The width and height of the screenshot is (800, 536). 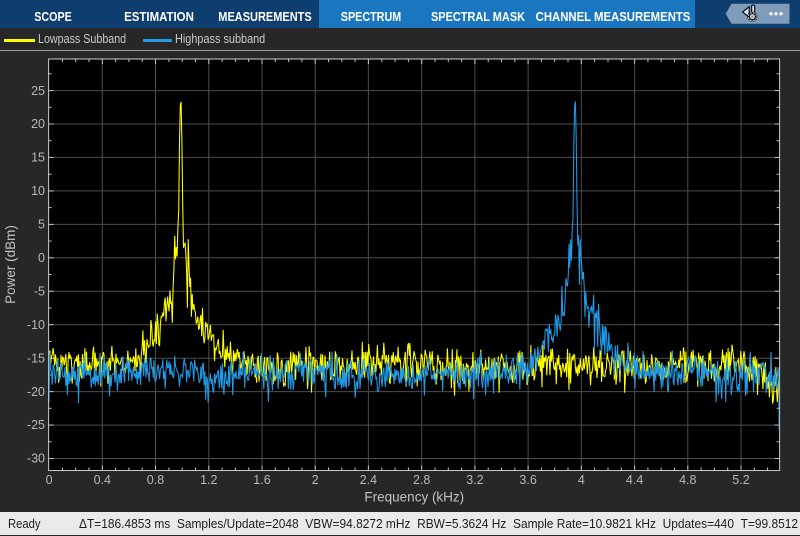 What do you see at coordinates (41, 225) in the screenshot?
I see `svg-text: 5` at bounding box center [41, 225].